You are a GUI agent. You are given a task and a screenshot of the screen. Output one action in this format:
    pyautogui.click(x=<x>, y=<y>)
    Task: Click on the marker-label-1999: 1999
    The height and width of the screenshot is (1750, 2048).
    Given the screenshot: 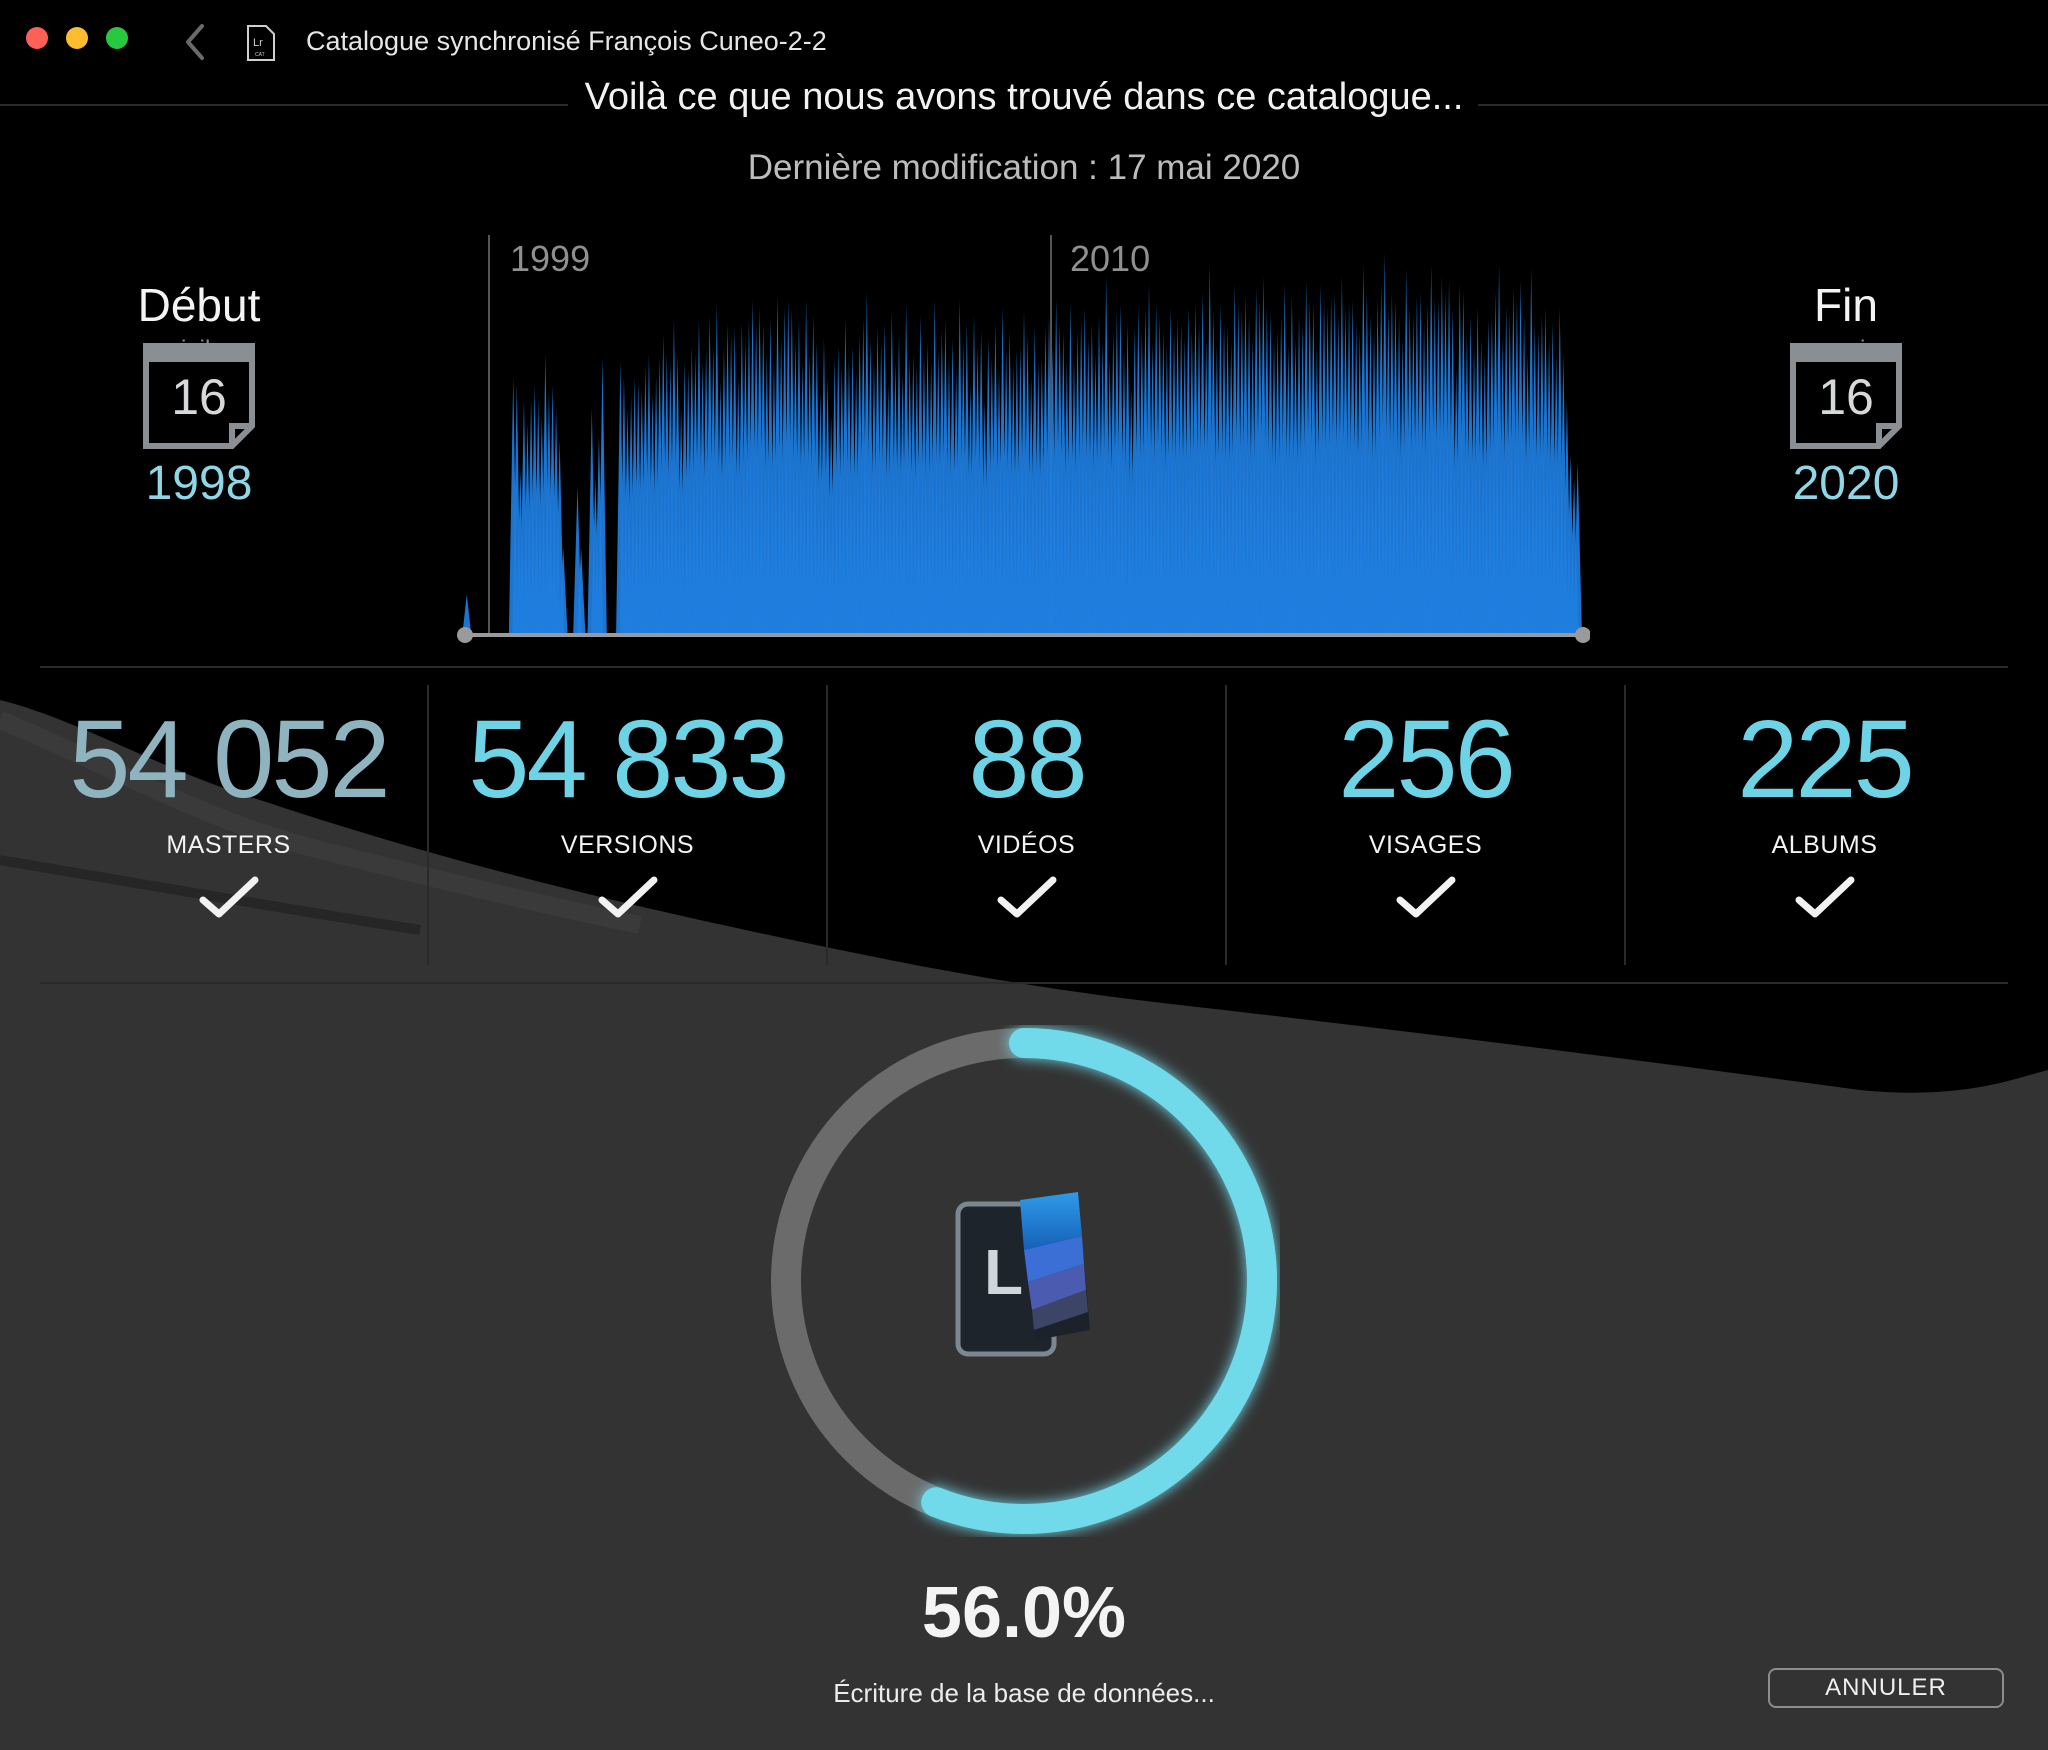 What is the action you would take?
    pyautogui.click(x=550, y=258)
    